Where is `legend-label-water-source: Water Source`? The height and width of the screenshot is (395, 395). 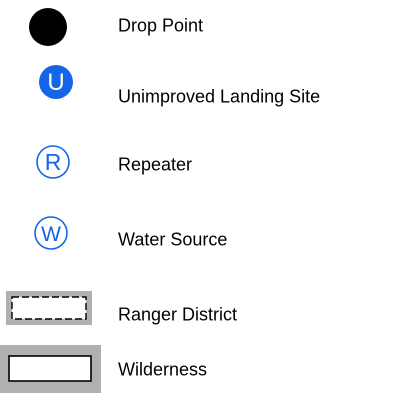 legend-label-water-source: Water Source is located at coordinates (173, 239).